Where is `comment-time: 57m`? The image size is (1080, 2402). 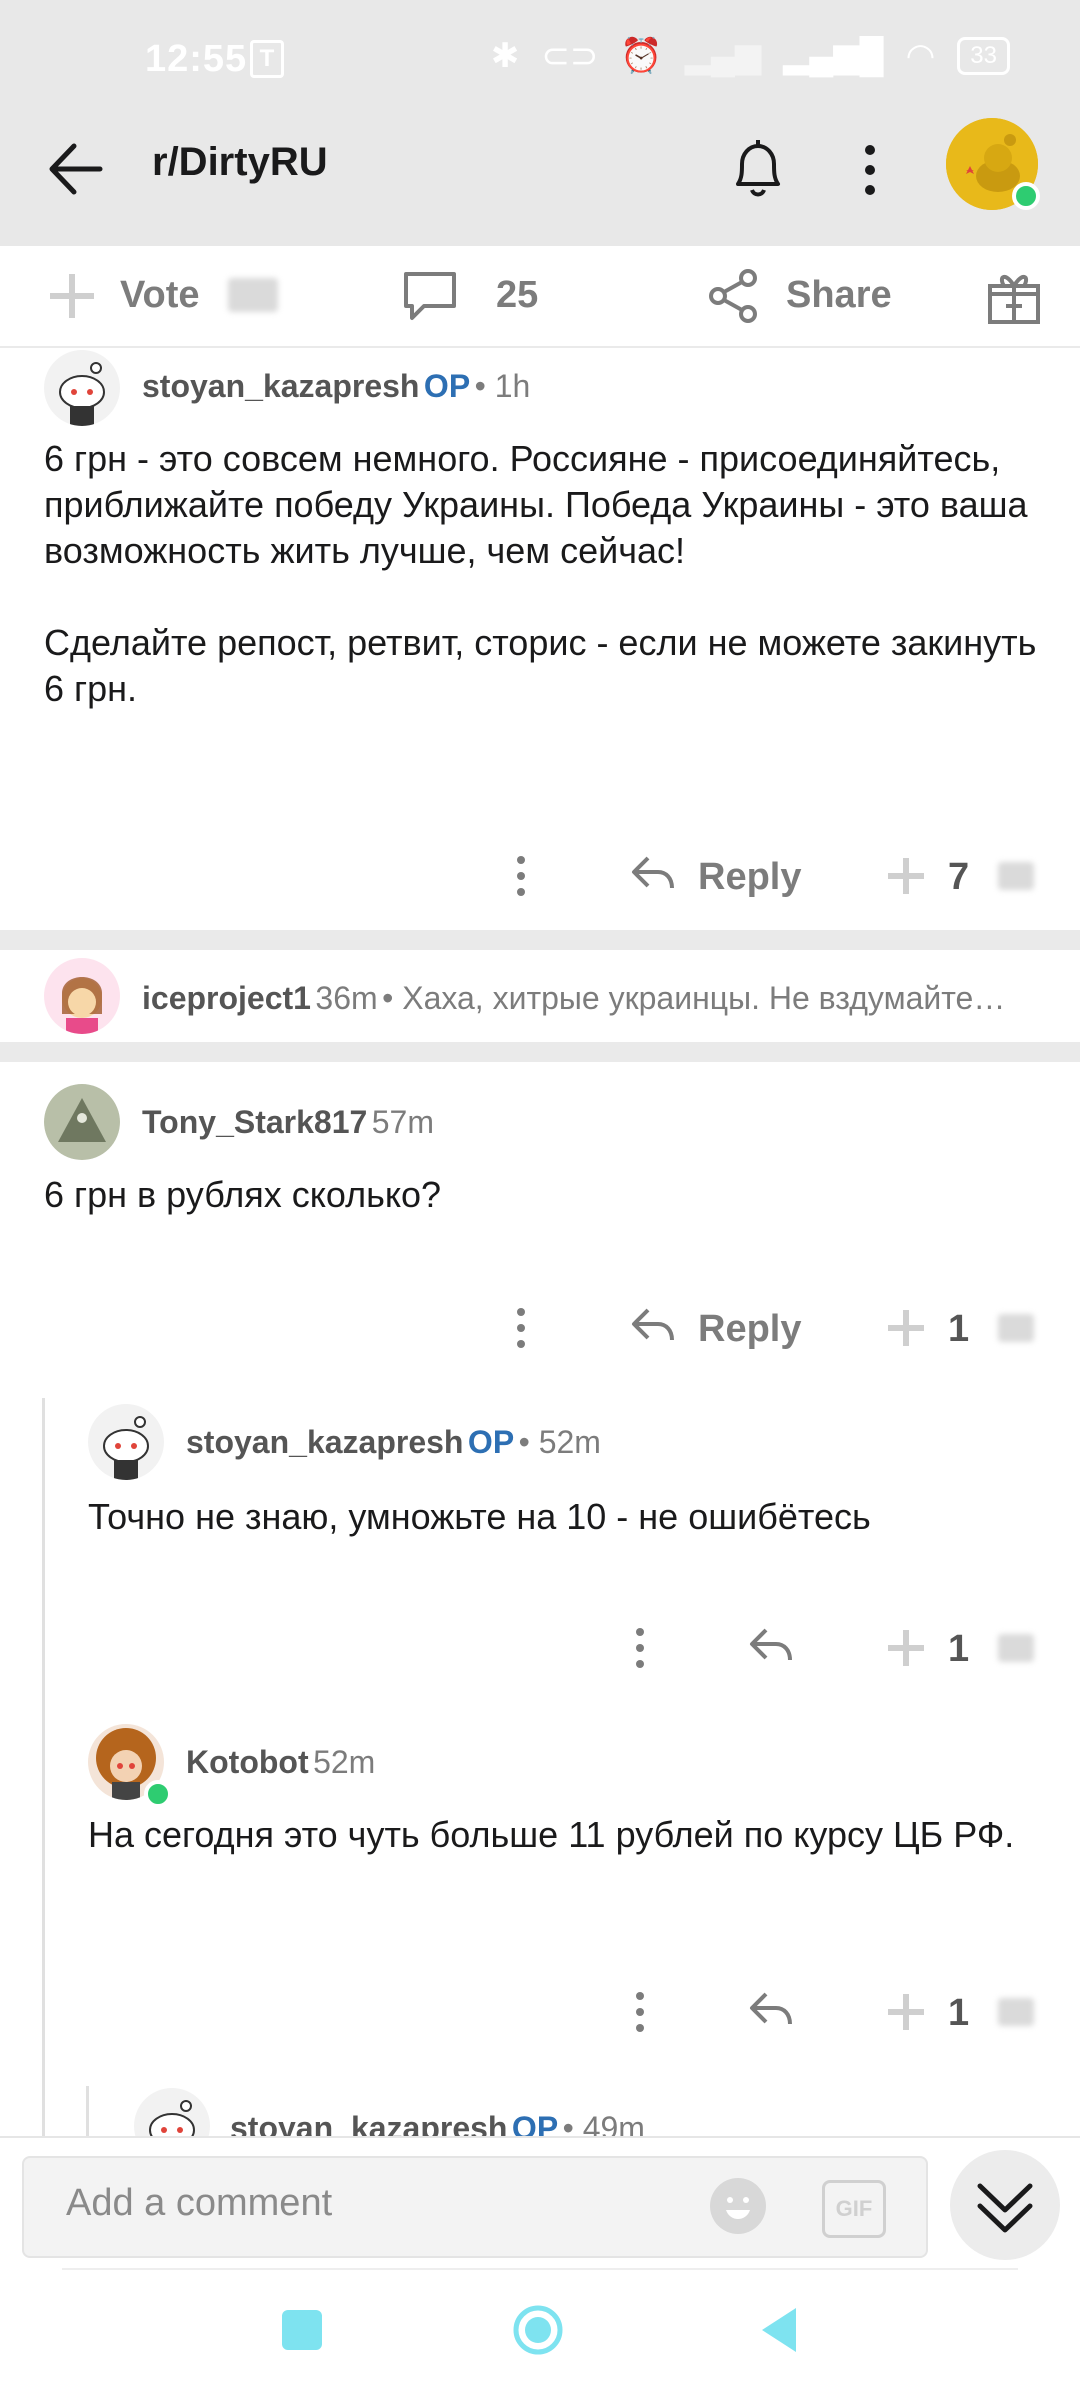 comment-time: 57m is located at coordinates (402, 1122).